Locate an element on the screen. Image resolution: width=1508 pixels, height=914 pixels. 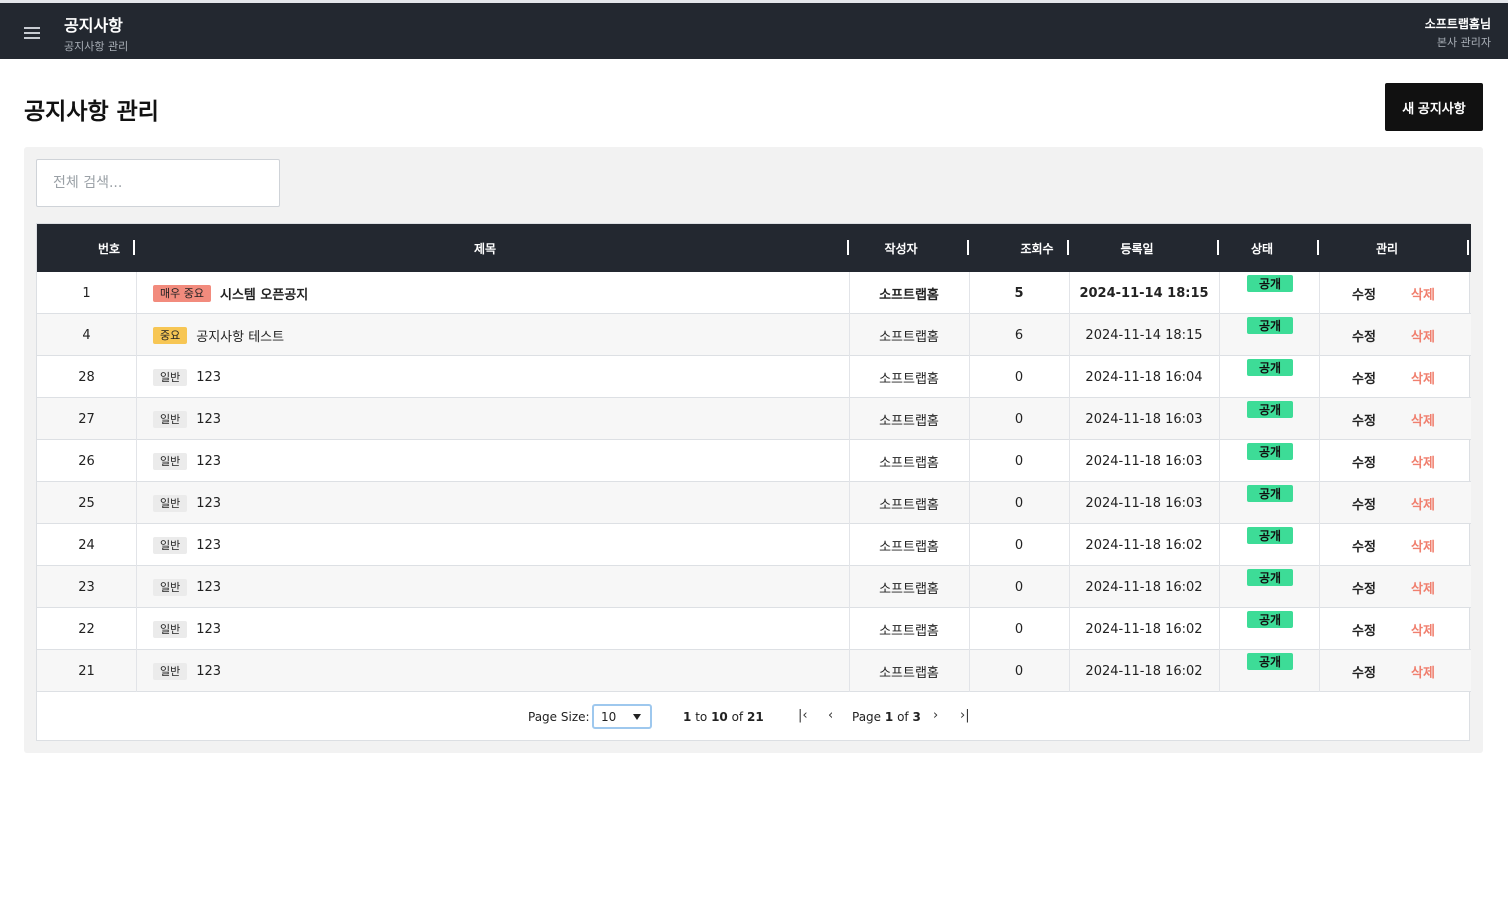
table-row: 23 일반 123 소프트랩홈 0 2024-11-18 16:02 공개 수정 삭제 is located at coordinates (754, 587).